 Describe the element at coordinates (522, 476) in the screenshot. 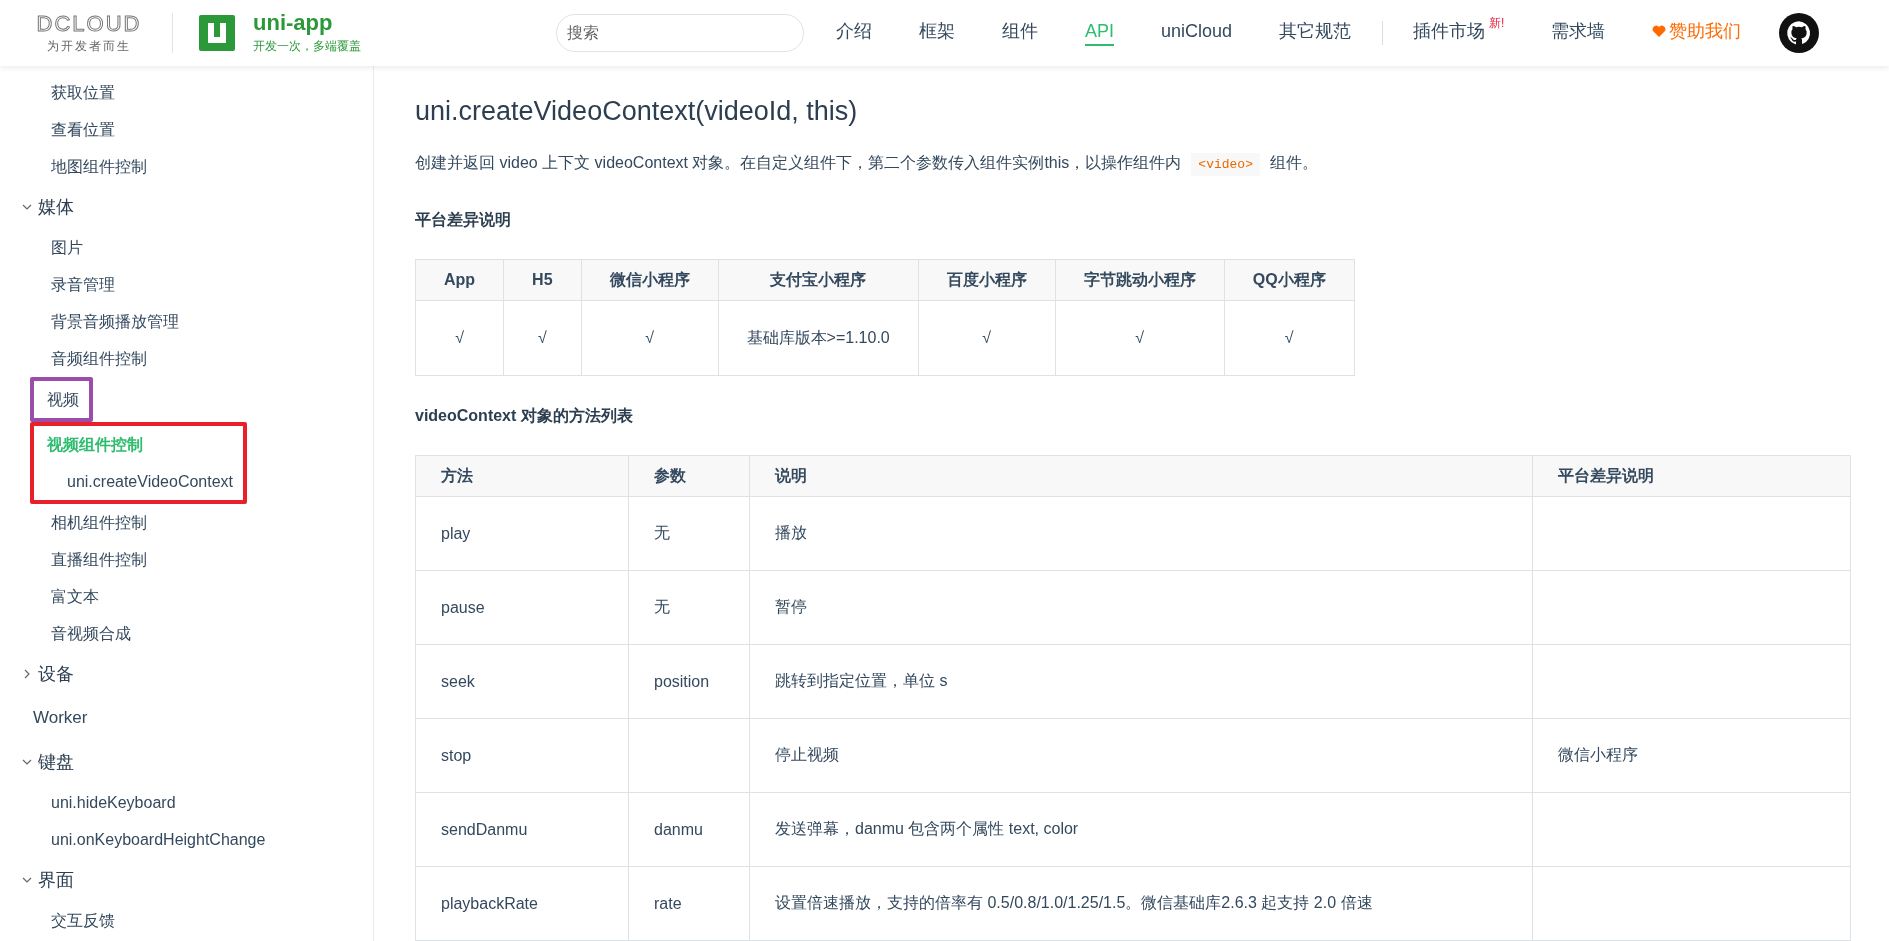

I see `column-header: 方法` at that location.